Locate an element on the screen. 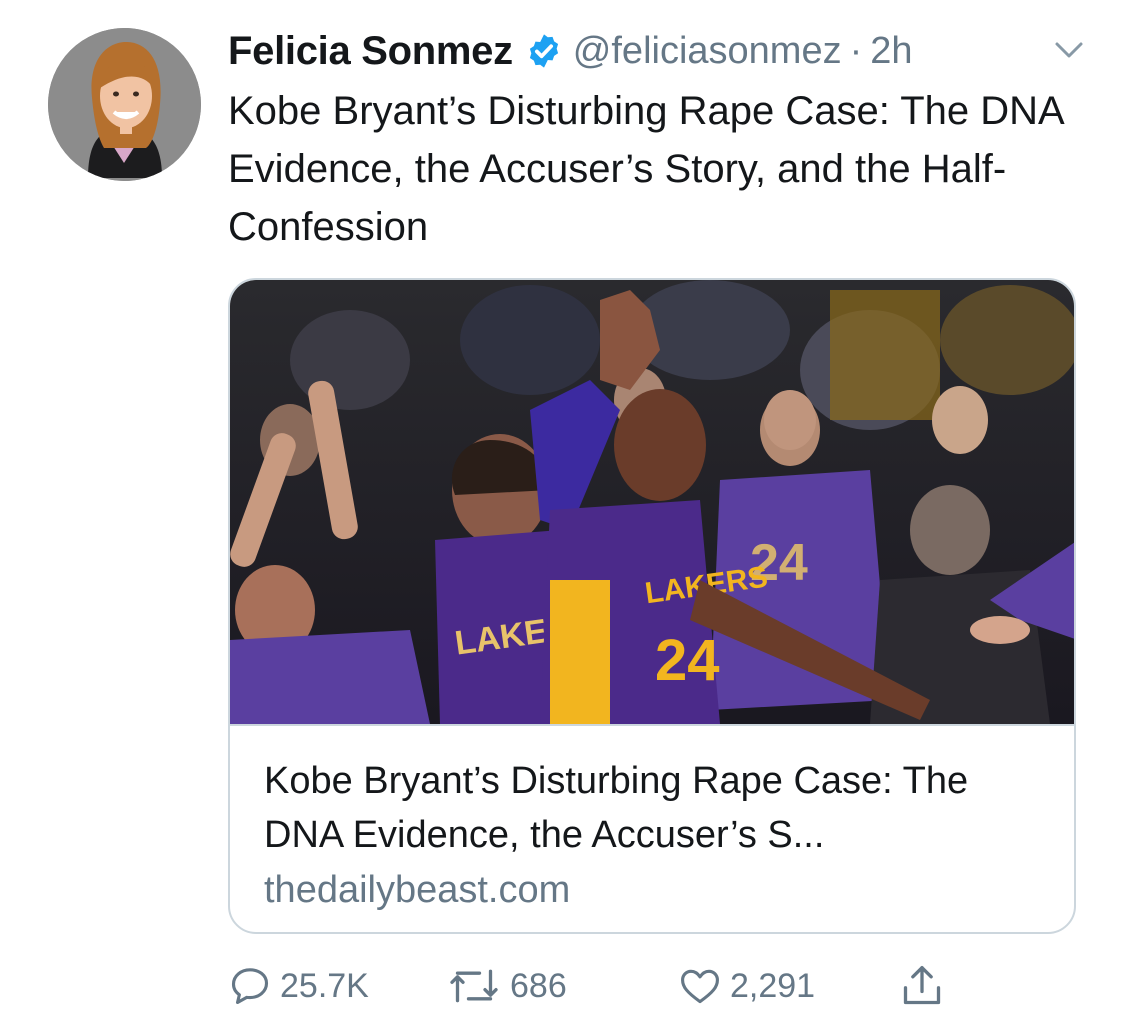 This screenshot has height=1027, width=1125. tweet-actions: 25.7K 686 2,291 is located at coordinates (598, 986).